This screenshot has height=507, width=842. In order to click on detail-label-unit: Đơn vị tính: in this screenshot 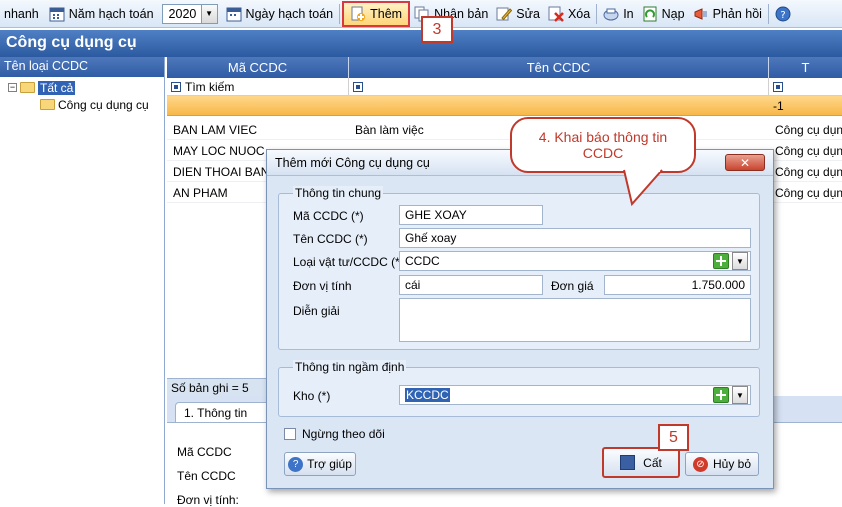, I will do `click(208, 500)`.